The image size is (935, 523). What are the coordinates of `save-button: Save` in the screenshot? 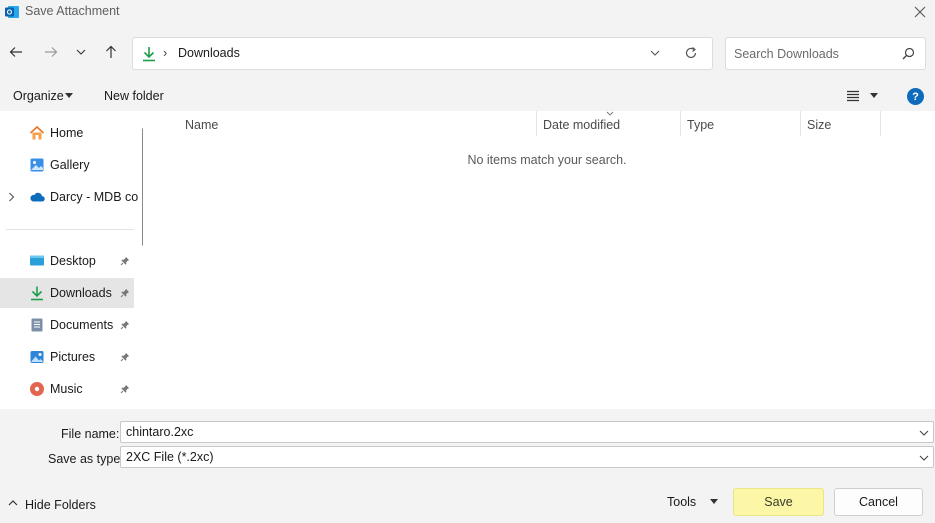 It's located at (778, 502).